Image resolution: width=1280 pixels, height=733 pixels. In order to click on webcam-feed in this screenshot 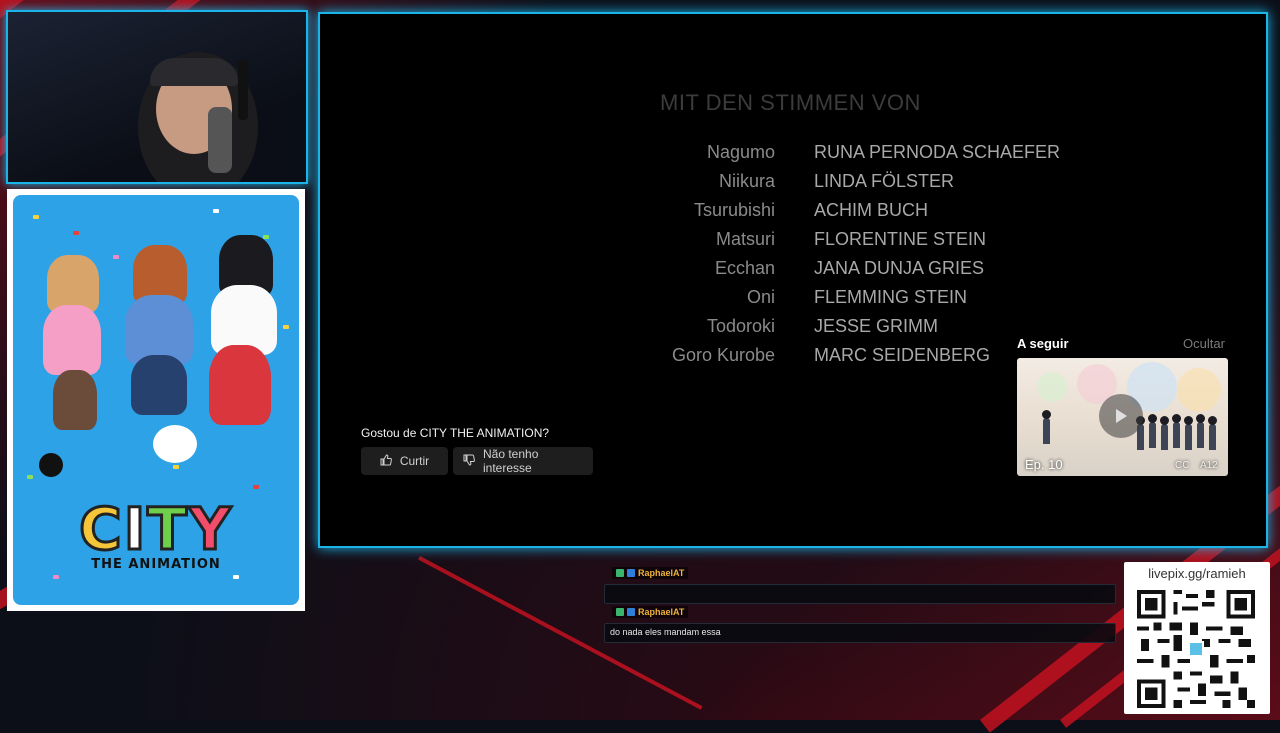, I will do `click(157, 97)`.